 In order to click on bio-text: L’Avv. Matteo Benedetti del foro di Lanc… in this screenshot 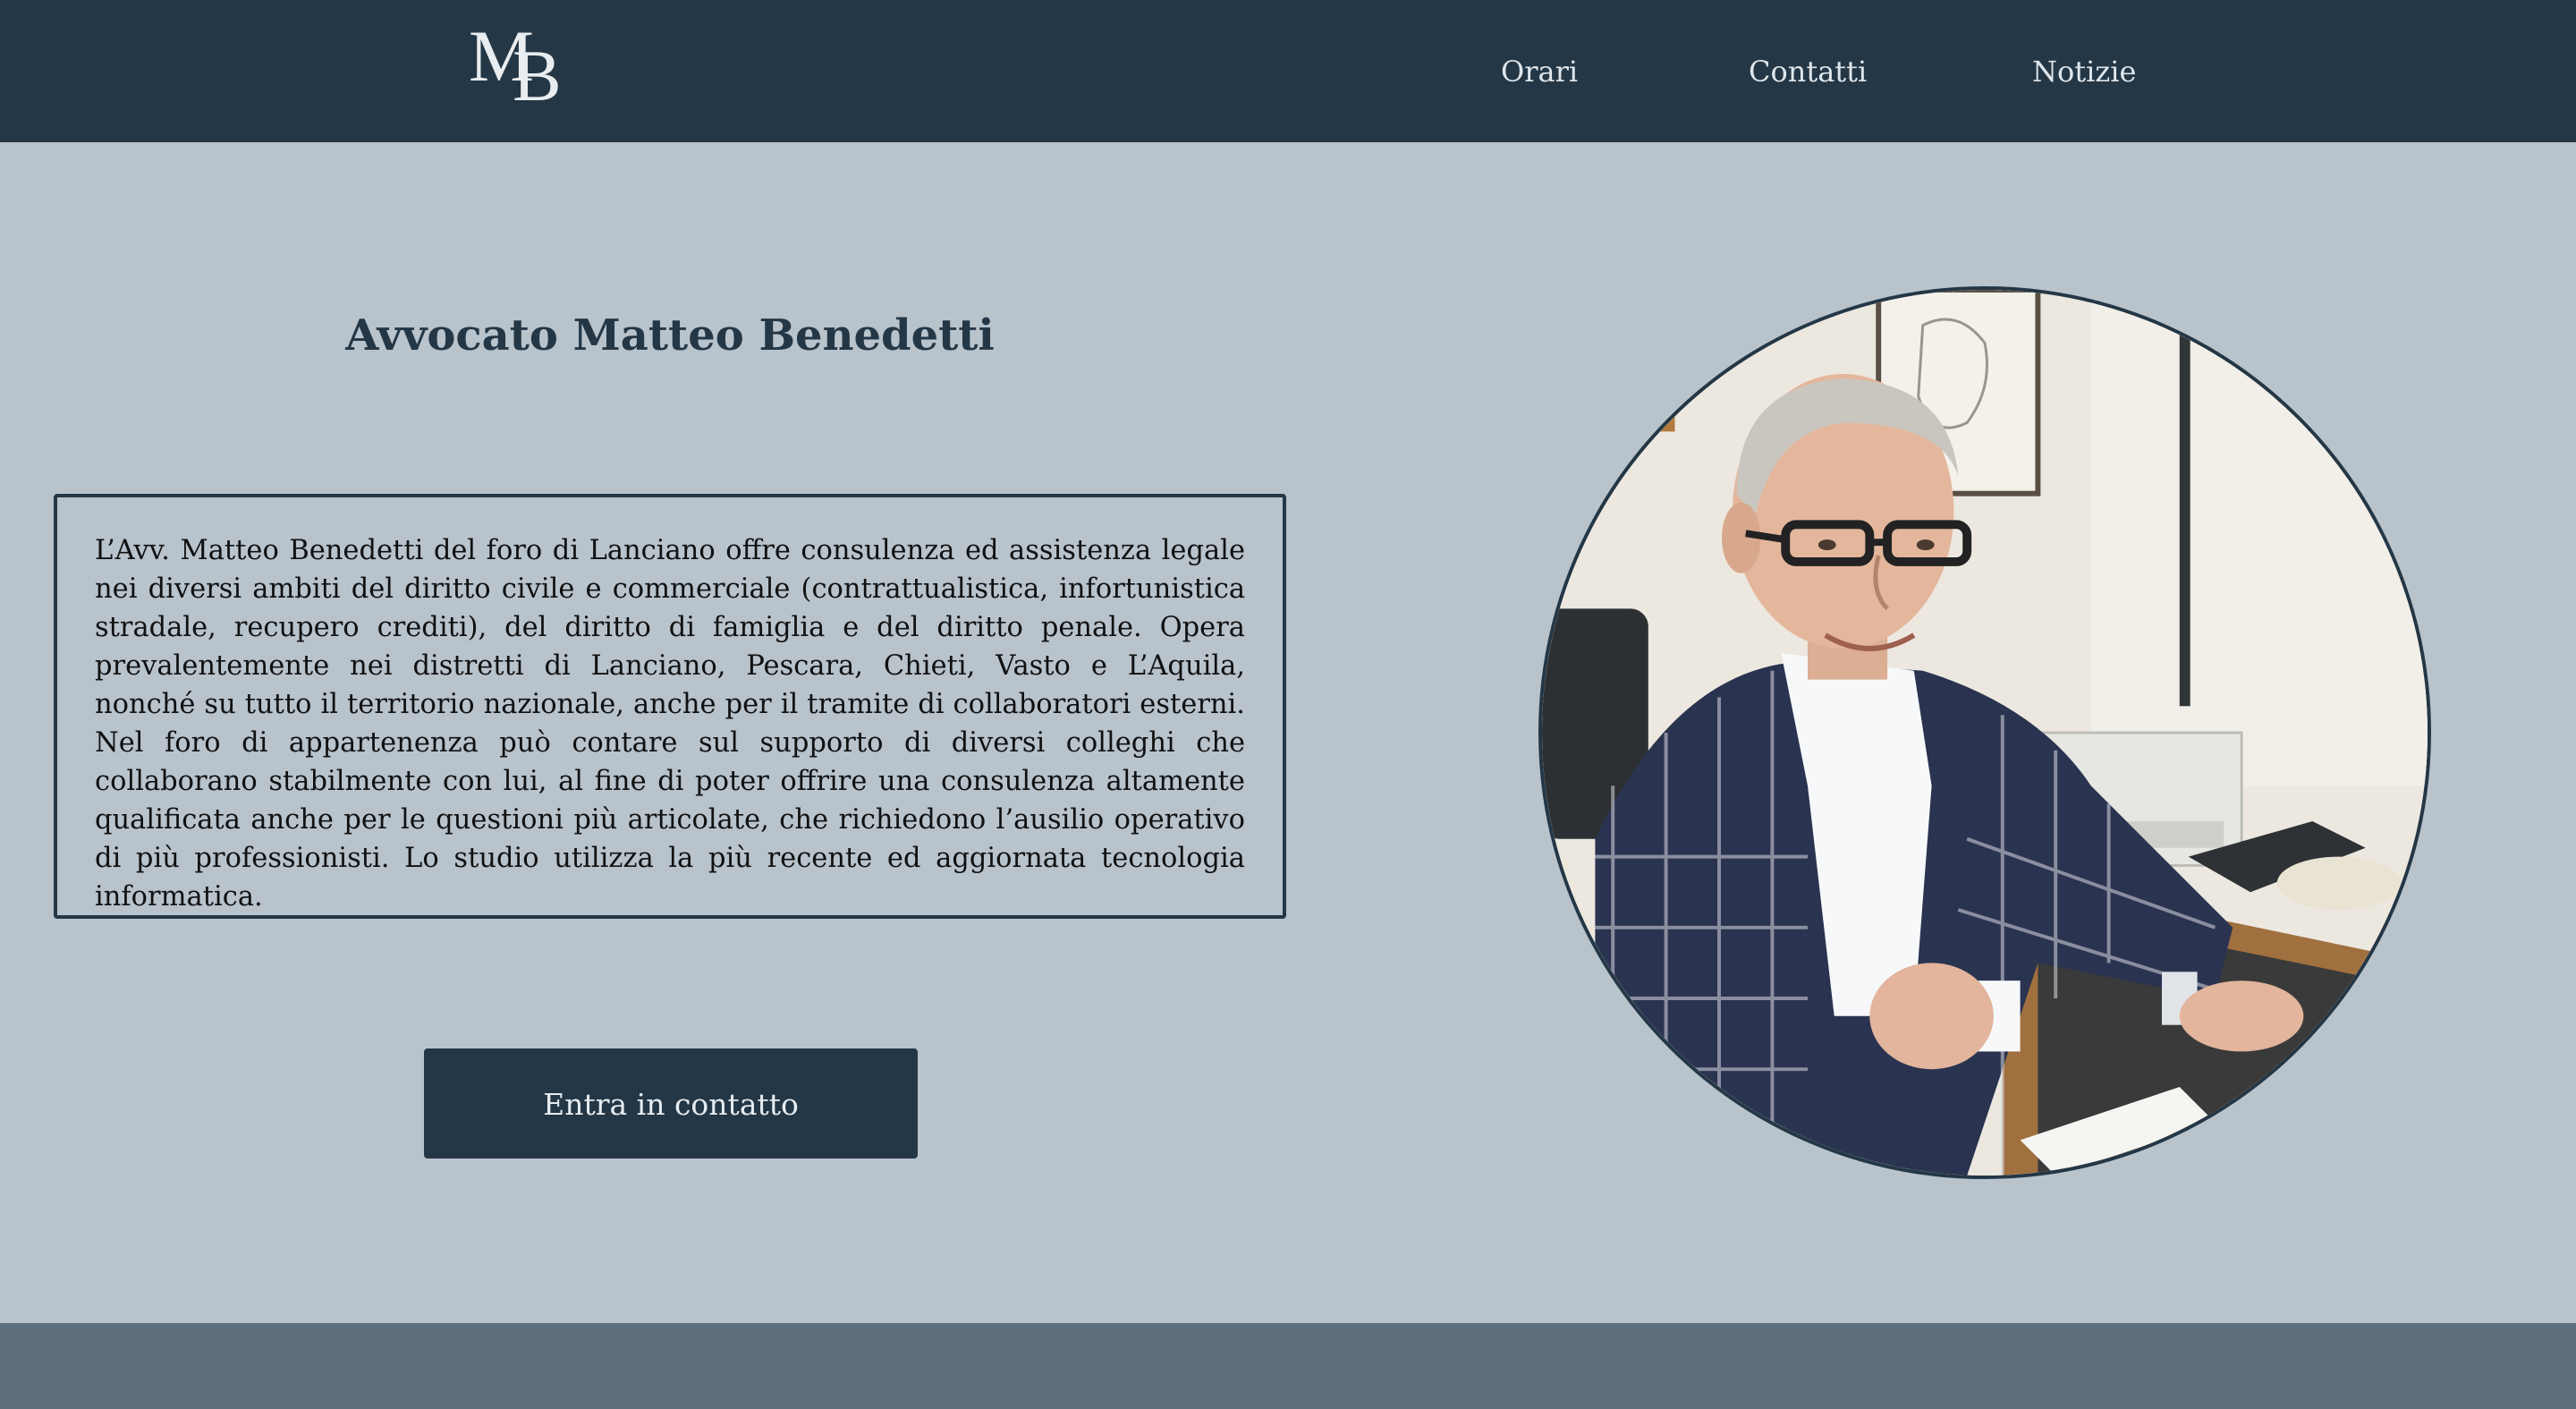, I will do `click(670, 724)`.